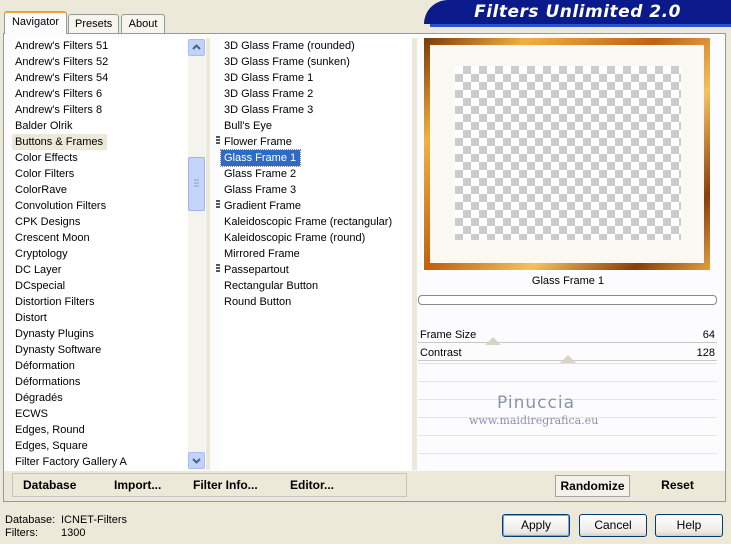 The height and width of the screenshot is (544, 731). What do you see at coordinates (100, 350) in the screenshot?
I see `list-item: Dynasty Software` at bounding box center [100, 350].